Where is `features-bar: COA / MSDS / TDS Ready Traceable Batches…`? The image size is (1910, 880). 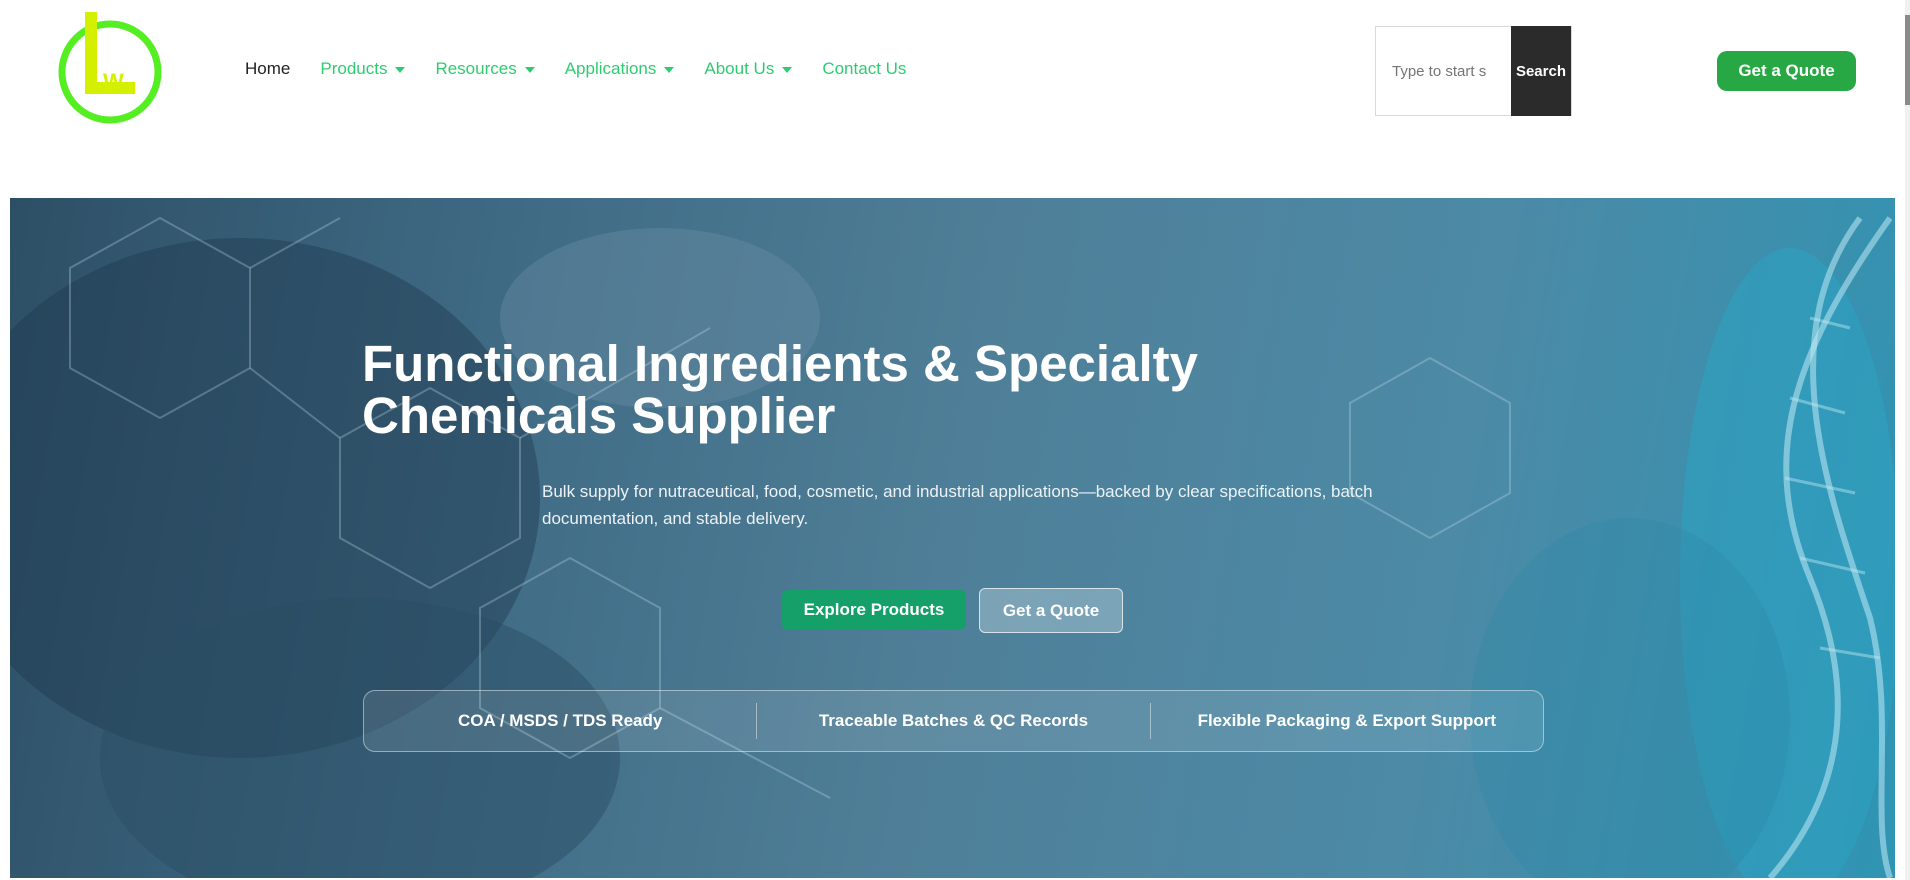 features-bar: COA / MSDS / TDS Ready Traceable Batches… is located at coordinates (953, 721).